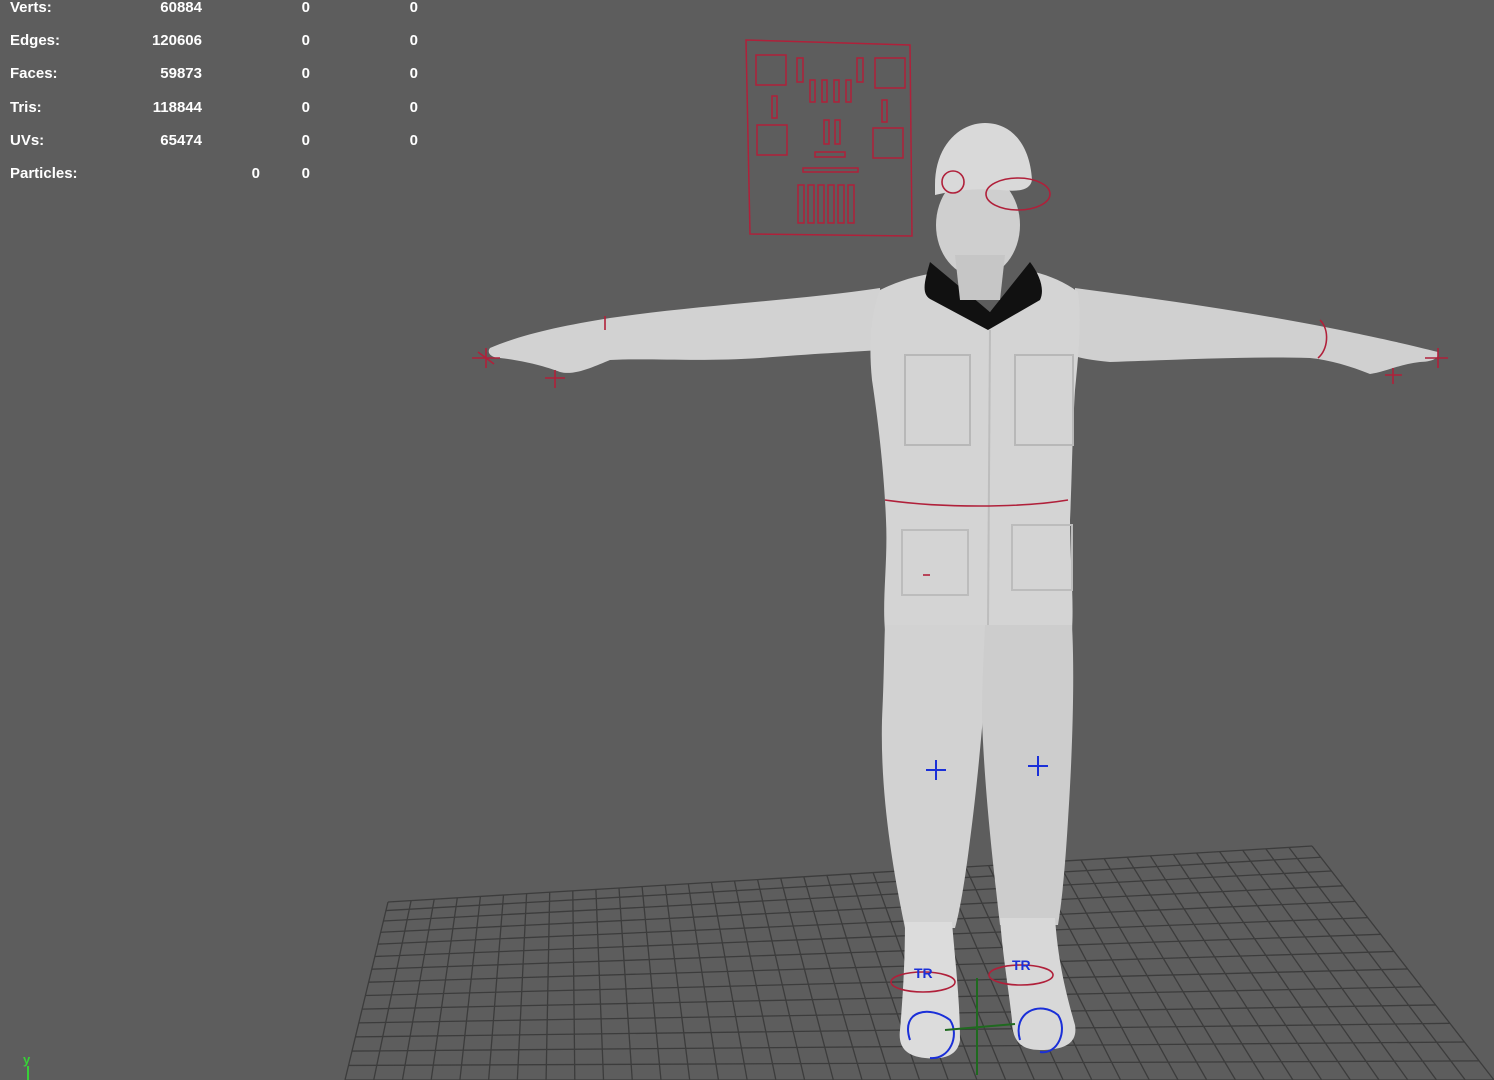  What do you see at coordinates (177, 107) in the screenshot?
I see `hud-value: 118844` at bounding box center [177, 107].